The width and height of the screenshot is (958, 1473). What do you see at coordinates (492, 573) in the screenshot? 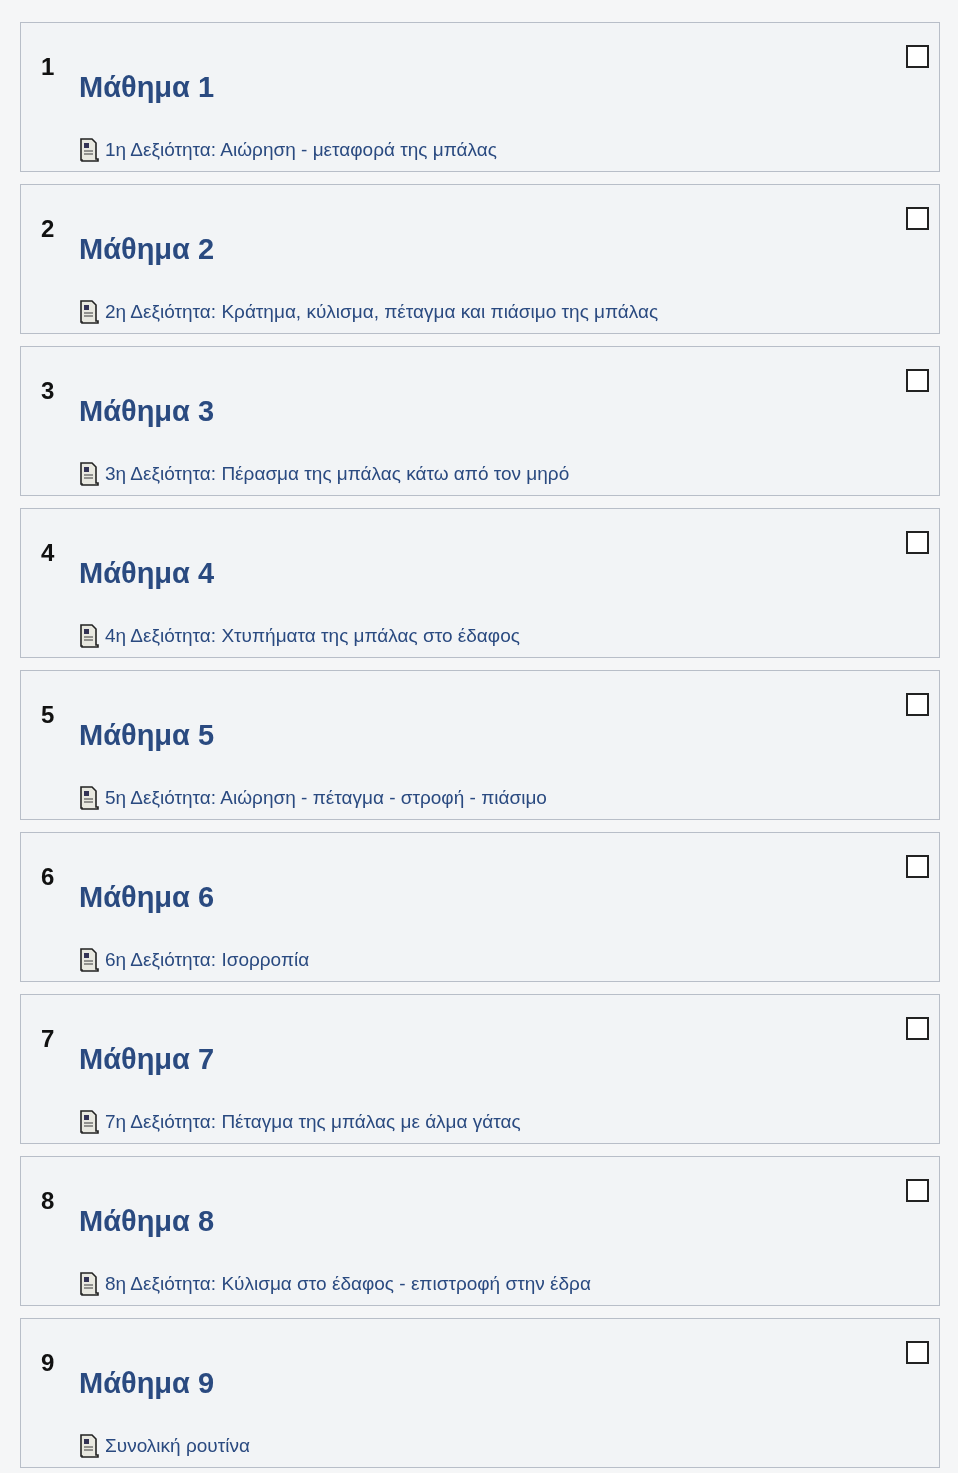
I see `section-title: Μάθημα 4` at bounding box center [492, 573].